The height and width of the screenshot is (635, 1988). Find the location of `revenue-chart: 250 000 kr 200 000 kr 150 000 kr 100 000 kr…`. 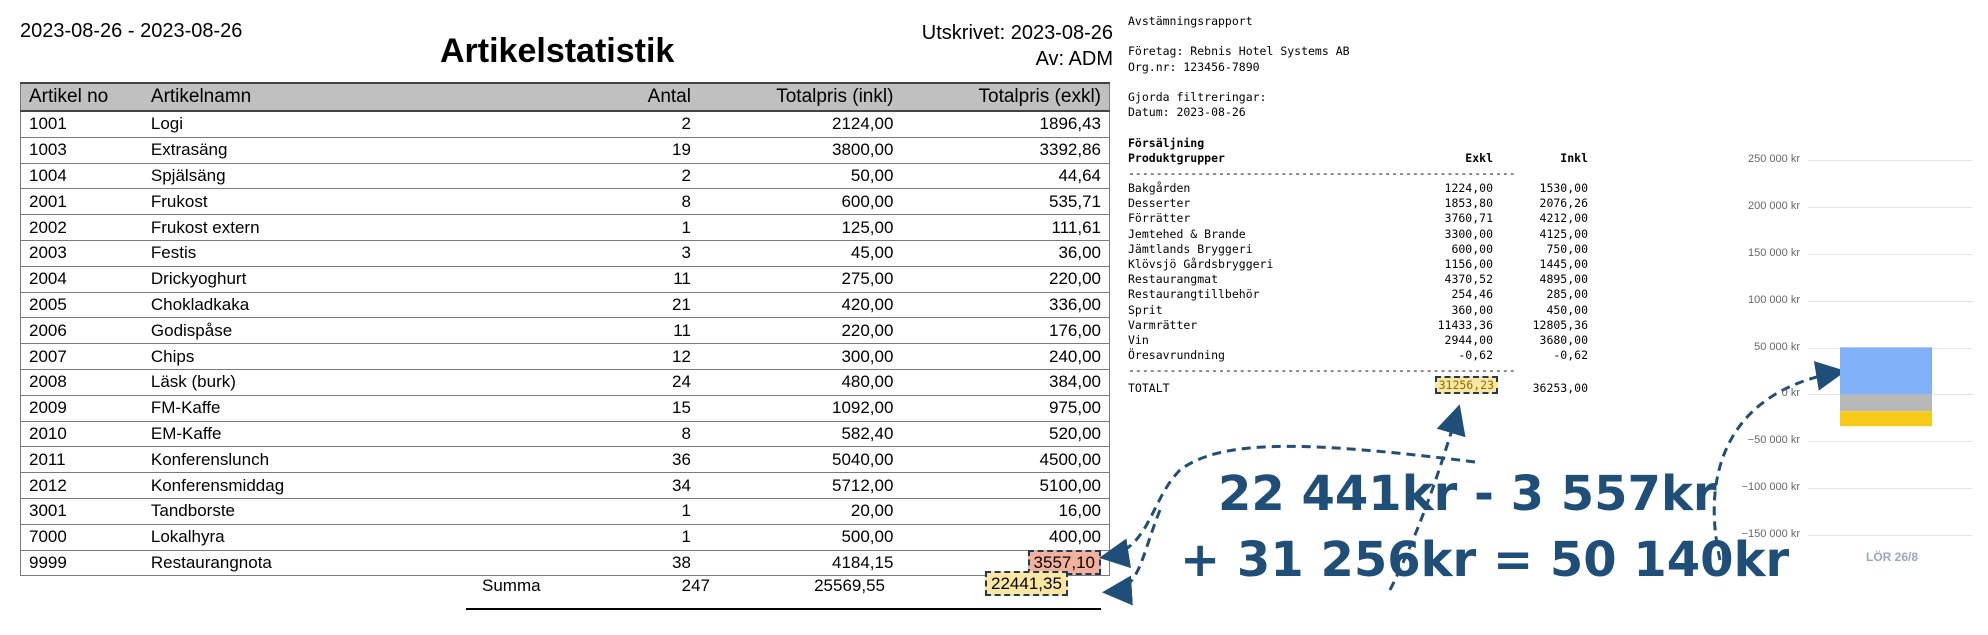

revenue-chart: 250 000 kr 200 000 kr 150 000 kr 100 000 kr… is located at coordinates (1839, 360).